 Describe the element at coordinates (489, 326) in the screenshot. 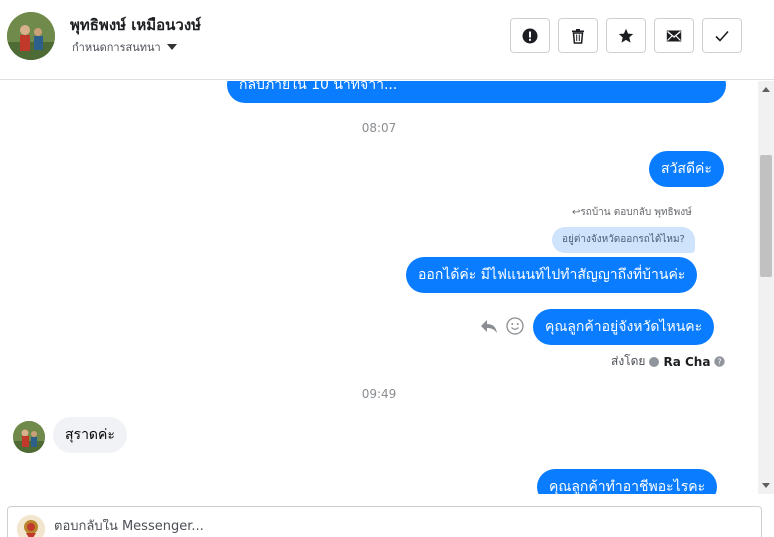

I see `reply-icon` at that location.